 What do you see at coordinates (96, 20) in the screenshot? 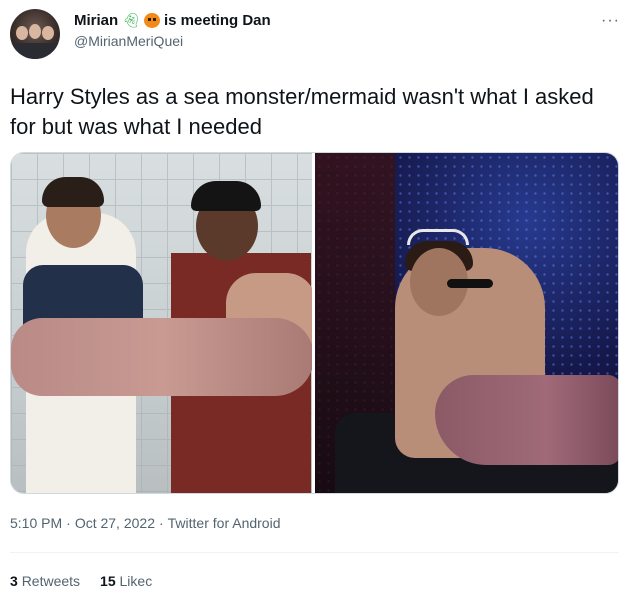
I see `author-display-name: Mirian` at bounding box center [96, 20].